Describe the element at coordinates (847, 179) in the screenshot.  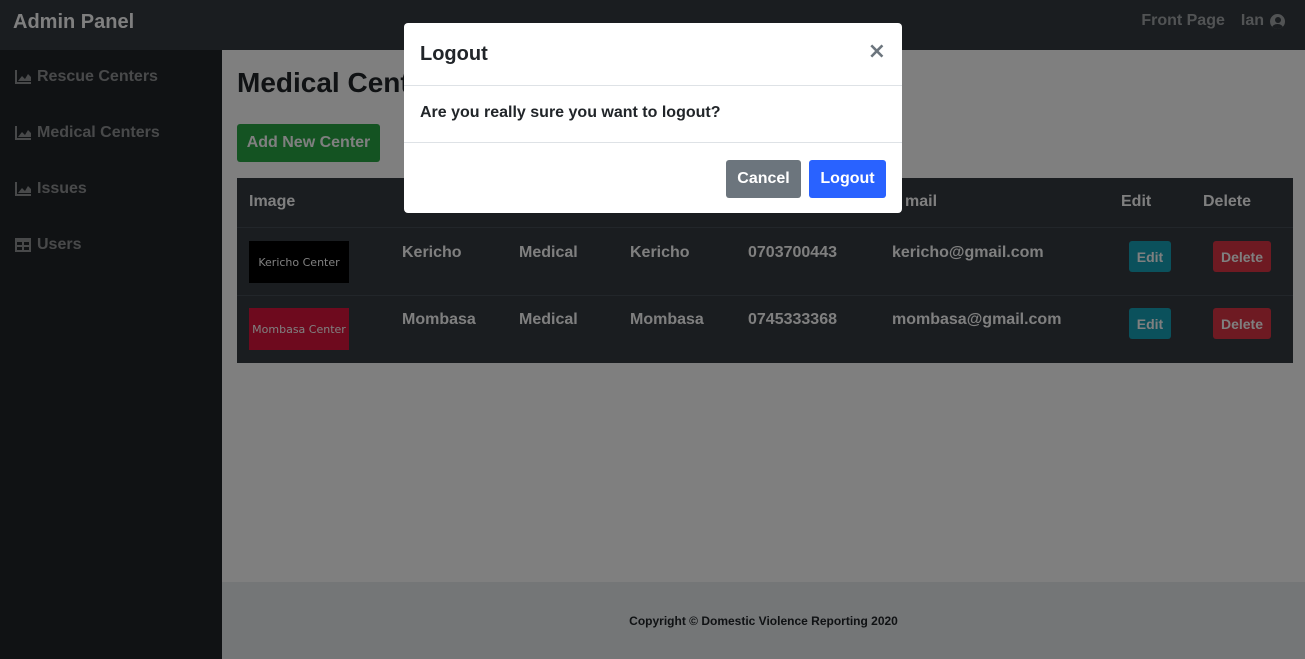
I see `logout-button: Logout` at that location.